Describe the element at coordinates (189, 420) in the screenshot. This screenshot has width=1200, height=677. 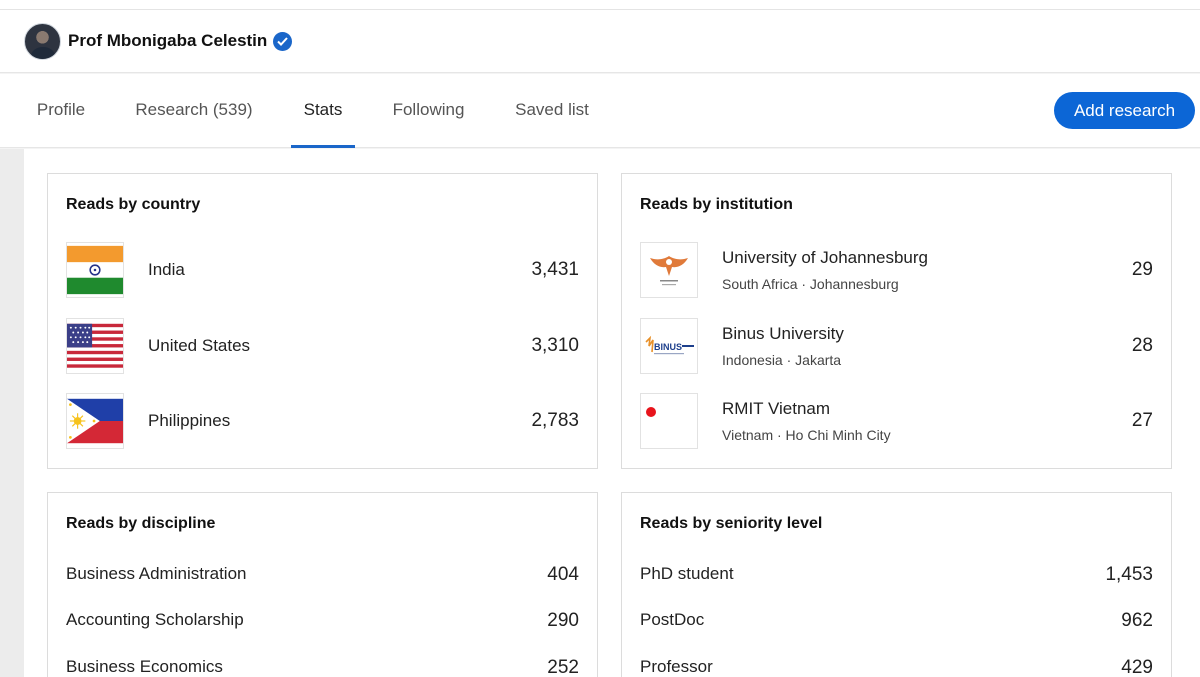
I see `country-name: Philippines` at that location.